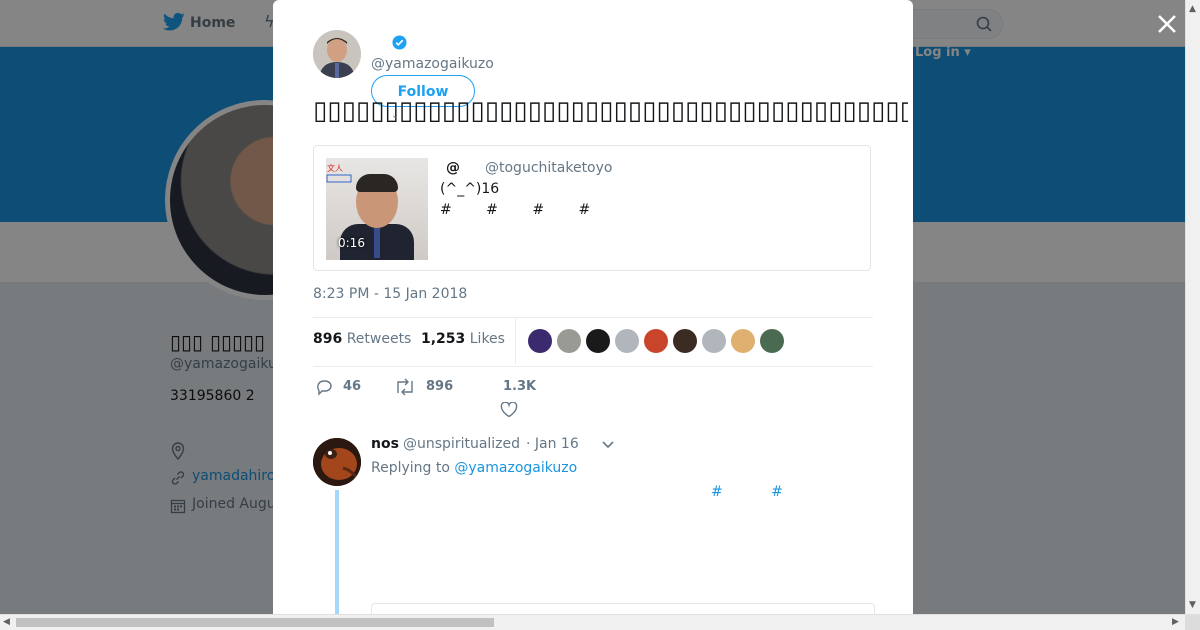 The width and height of the screenshot is (1200, 630). Describe the element at coordinates (1192, 605) in the screenshot. I see `scroll-down-arrow-icon: ▼` at that location.